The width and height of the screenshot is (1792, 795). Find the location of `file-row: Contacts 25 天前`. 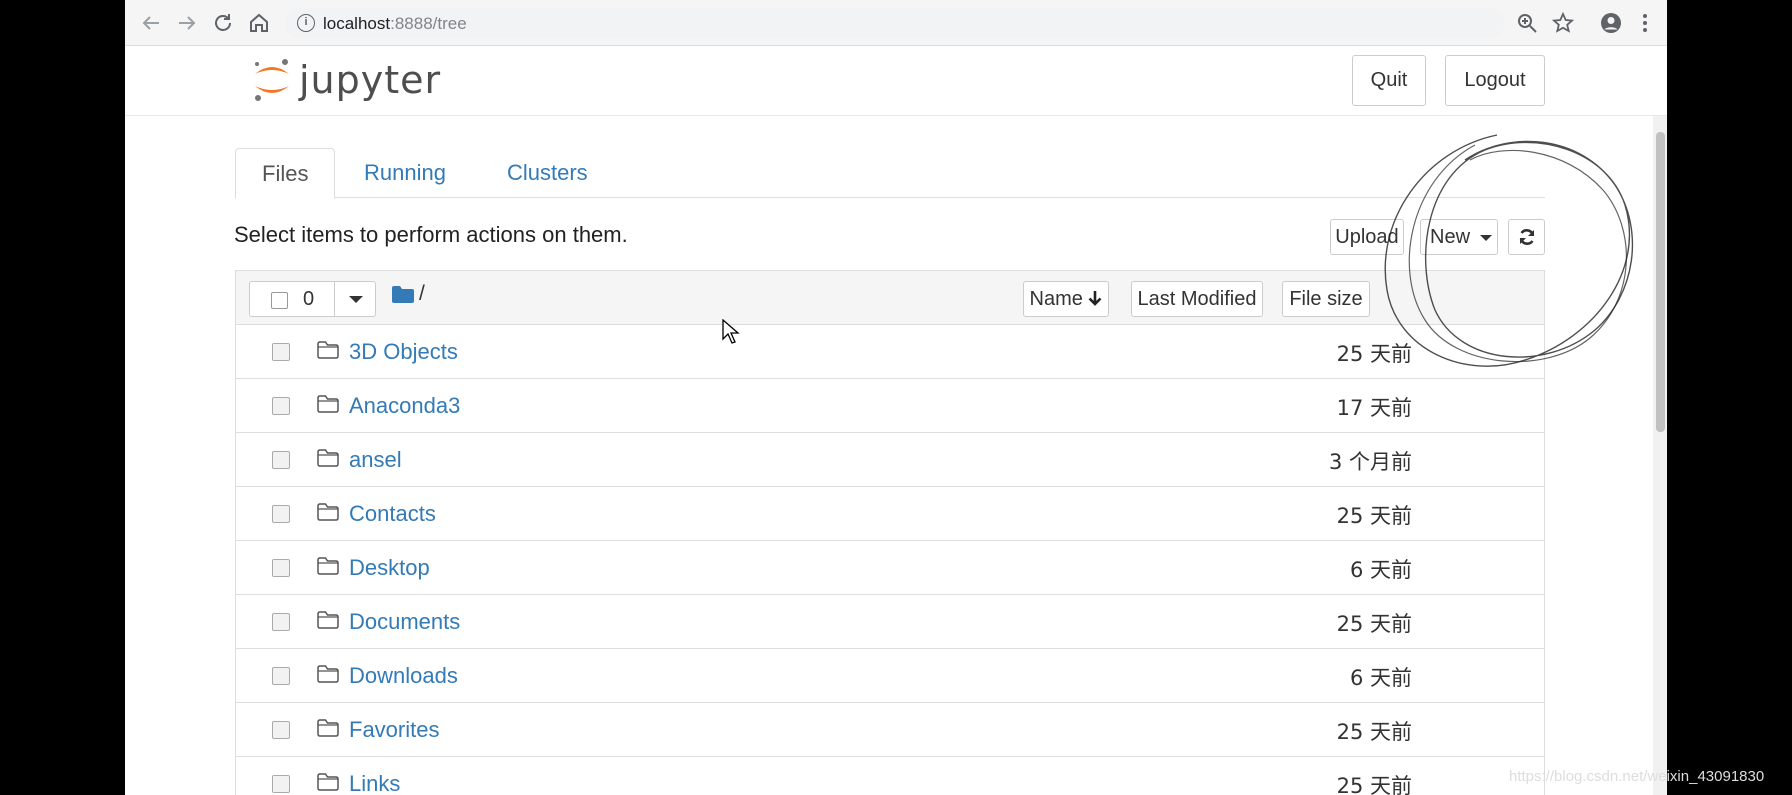

file-row: Contacts 25 天前 is located at coordinates (890, 514).